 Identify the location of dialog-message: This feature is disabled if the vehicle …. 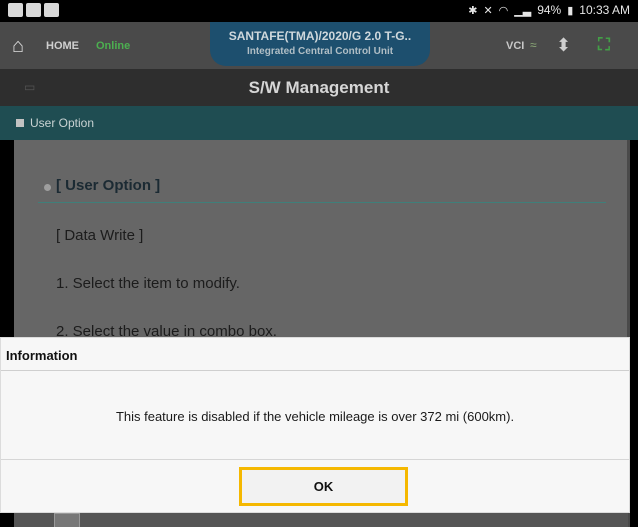
(315, 416).